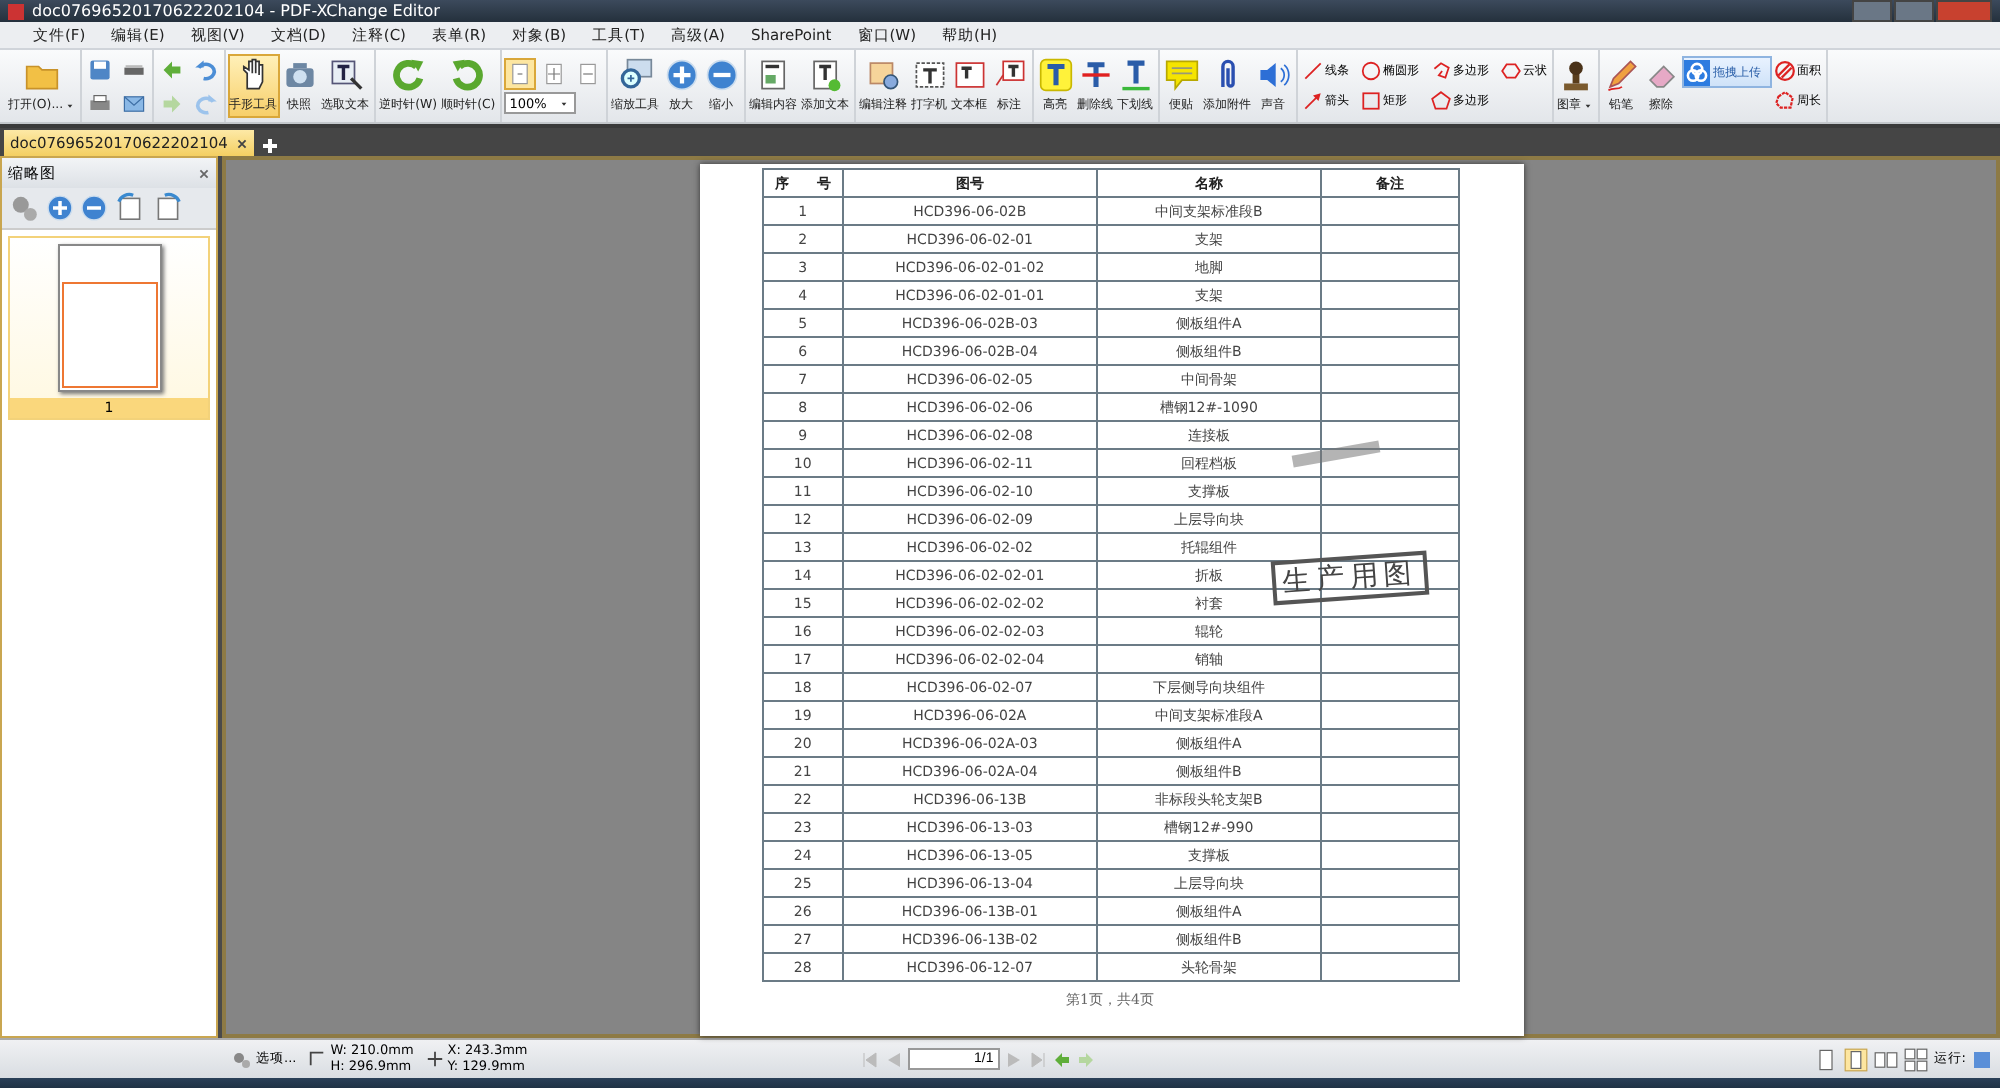 The height and width of the screenshot is (1088, 2000). What do you see at coordinates (969, 75) in the screenshot?
I see `text-box-icon` at bounding box center [969, 75].